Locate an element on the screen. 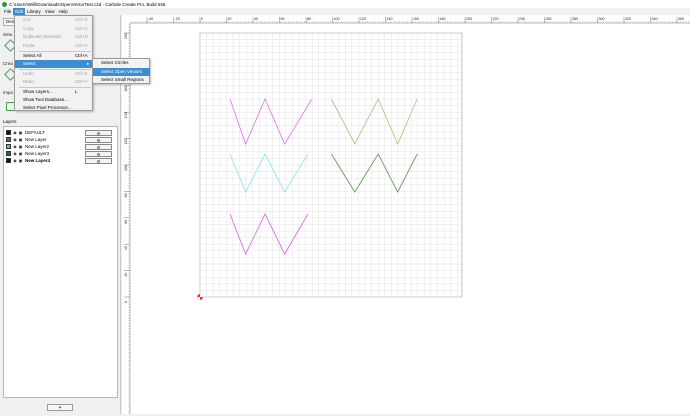  ruler-y-label: 140 is located at coordinates (126, 115).